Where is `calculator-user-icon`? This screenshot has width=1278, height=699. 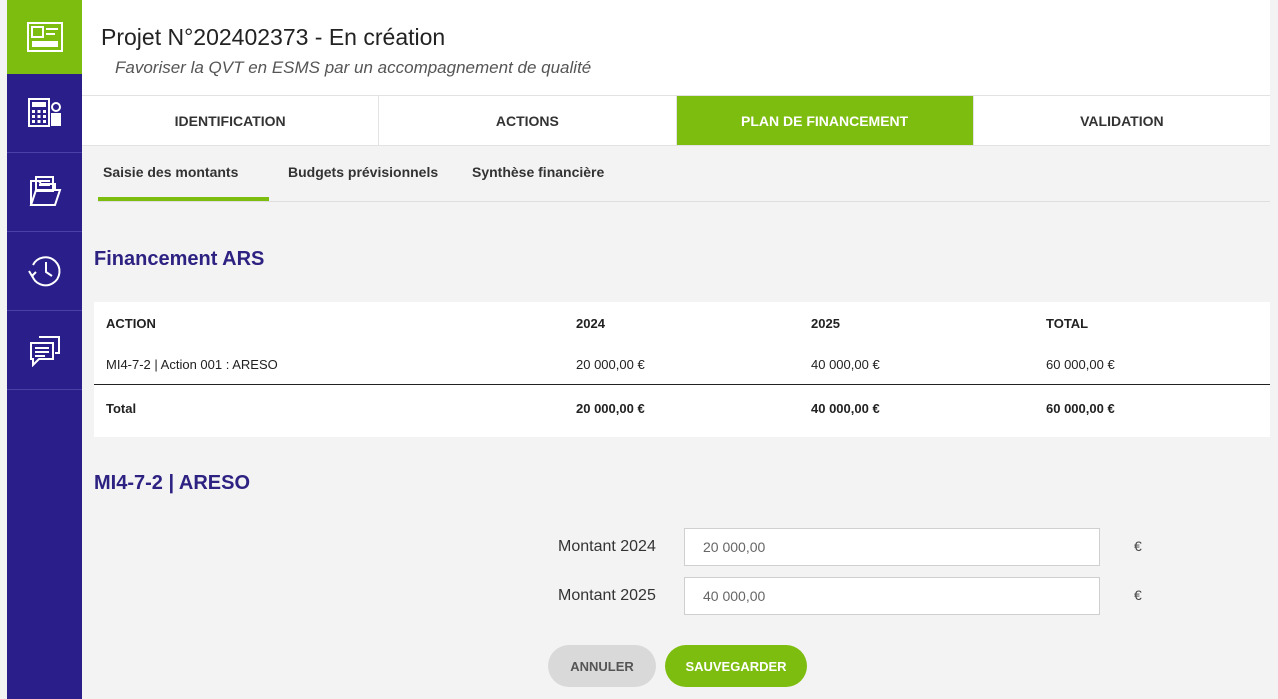 calculator-user-icon is located at coordinates (44, 112).